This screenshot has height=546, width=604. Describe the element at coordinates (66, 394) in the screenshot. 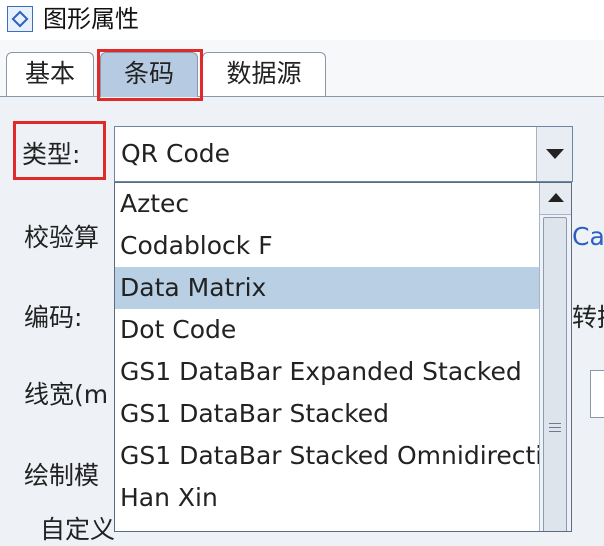

I see `line-width-label: 线宽(m` at that location.